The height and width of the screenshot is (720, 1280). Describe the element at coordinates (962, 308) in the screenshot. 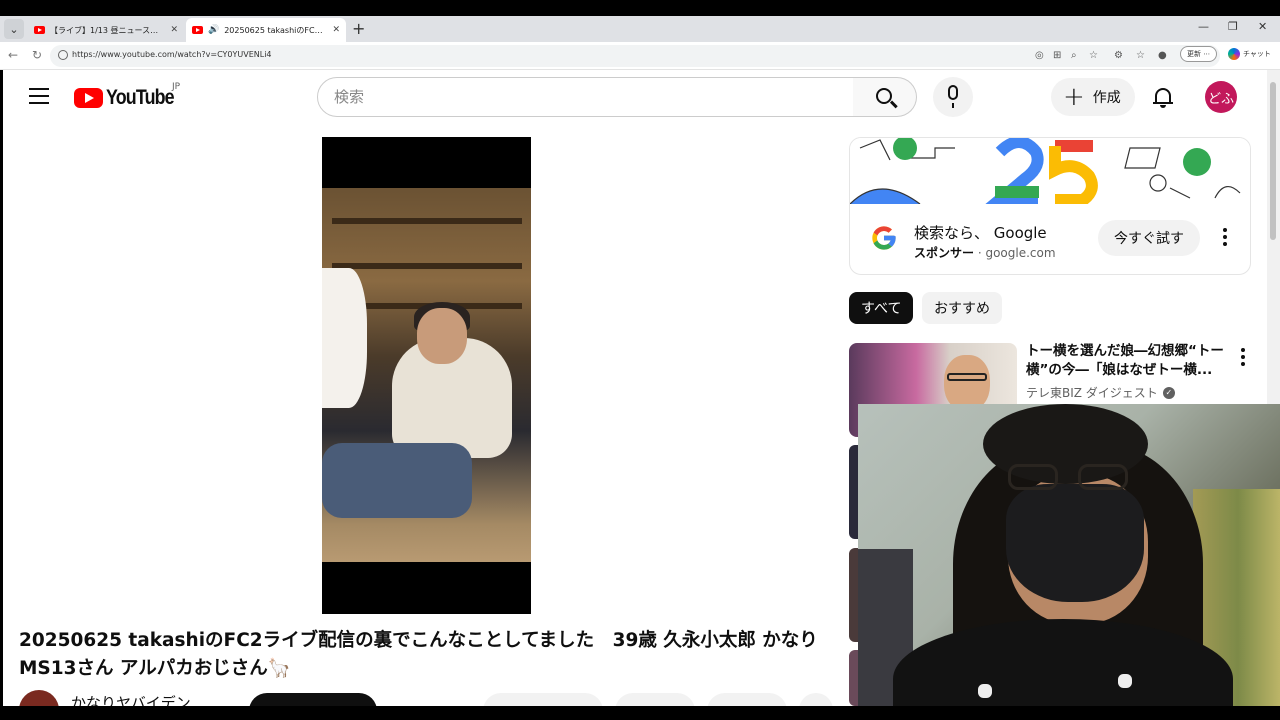

I see `chip-recommended: おすすめ` at that location.